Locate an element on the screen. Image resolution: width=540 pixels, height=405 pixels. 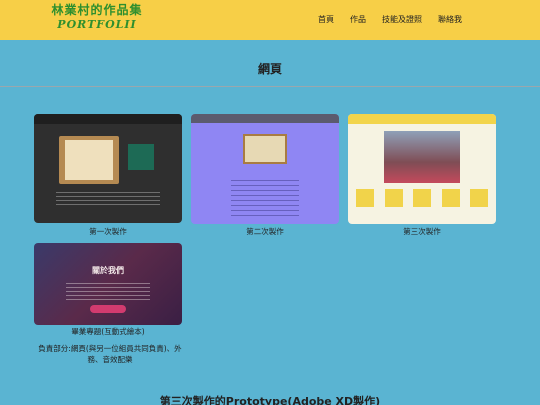
nav-skills: 技能及證照 is located at coordinates (402, 19).